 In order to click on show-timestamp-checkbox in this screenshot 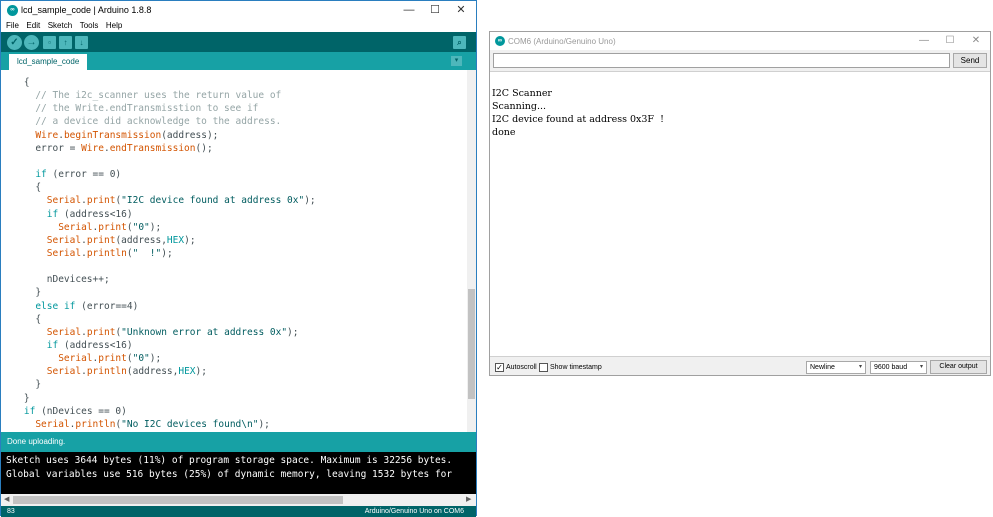, I will do `click(543, 367)`.